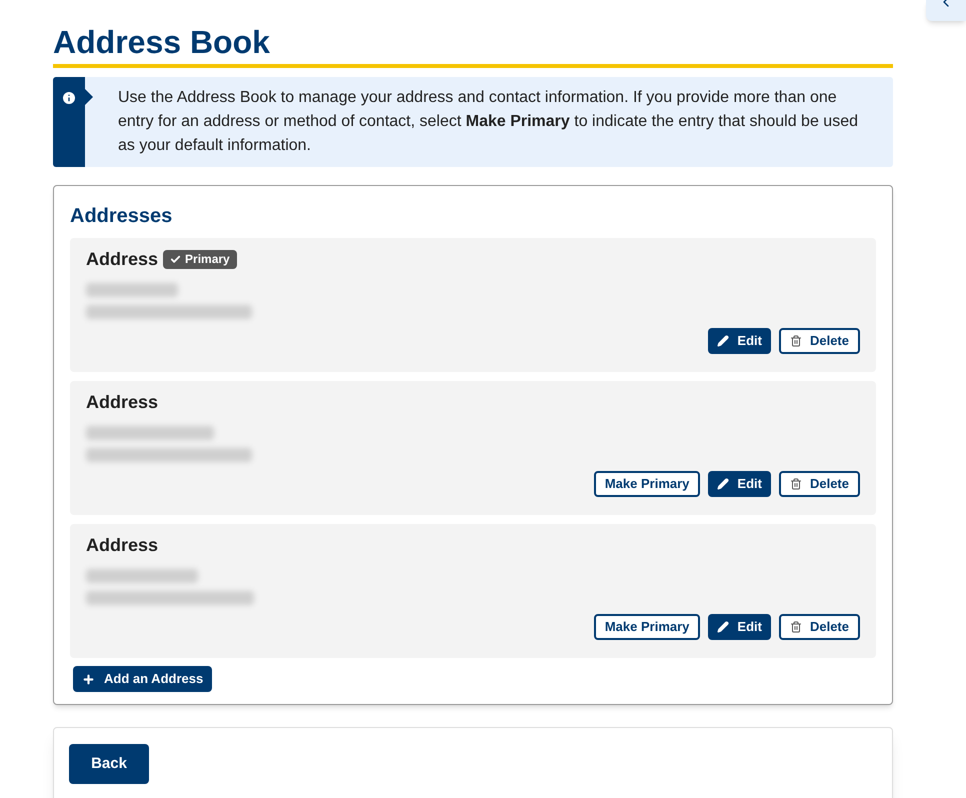 The image size is (966, 798). I want to click on plus-icon, so click(88, 679).